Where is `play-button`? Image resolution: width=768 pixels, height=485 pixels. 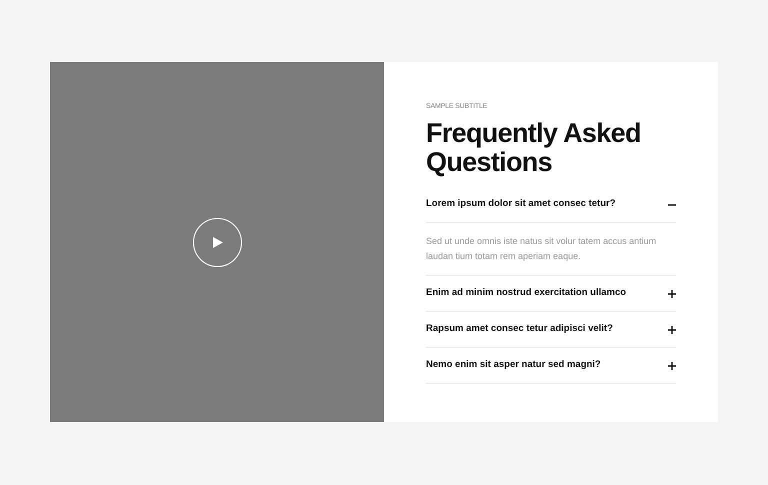
play-button is located at coordinates (217, 242).